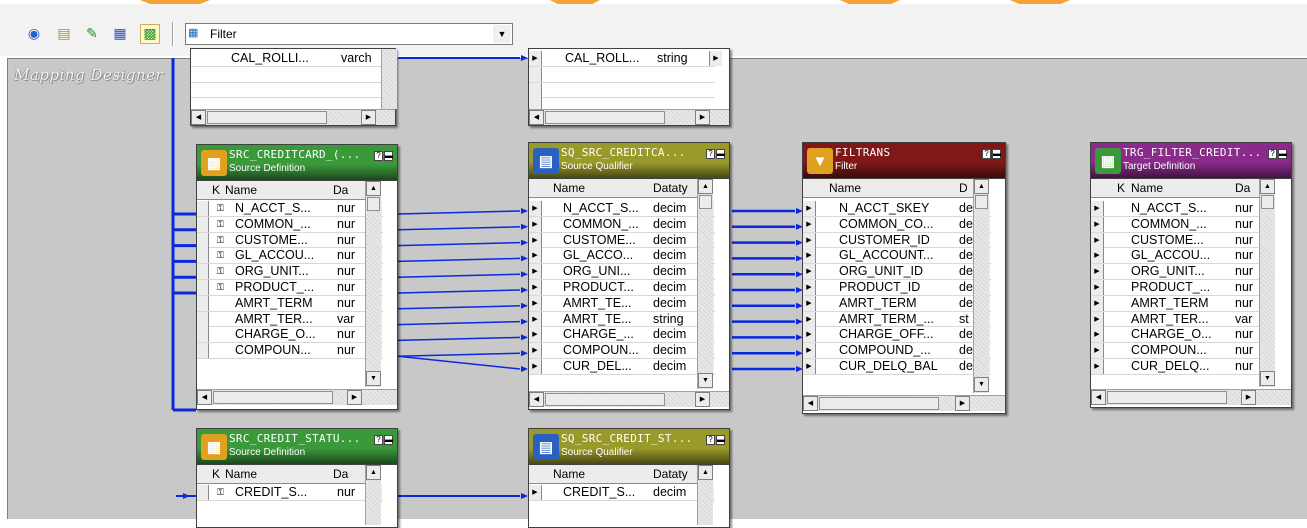 The height and width of the screenshot is (528, 1307). What do you see at coordinates (622, 319) in the screenshot?
I see `table-row: ▶AMRT_TE...string▶` at bounding box center [622, 319].